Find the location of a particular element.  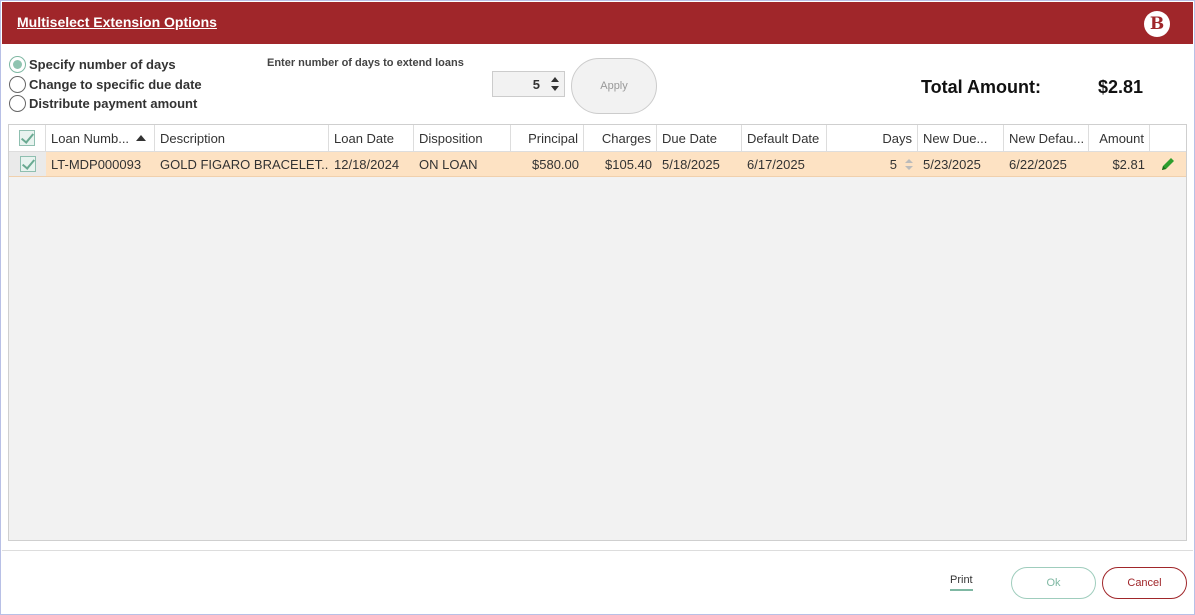

select-all-cell is located at coordinates (27, 138).